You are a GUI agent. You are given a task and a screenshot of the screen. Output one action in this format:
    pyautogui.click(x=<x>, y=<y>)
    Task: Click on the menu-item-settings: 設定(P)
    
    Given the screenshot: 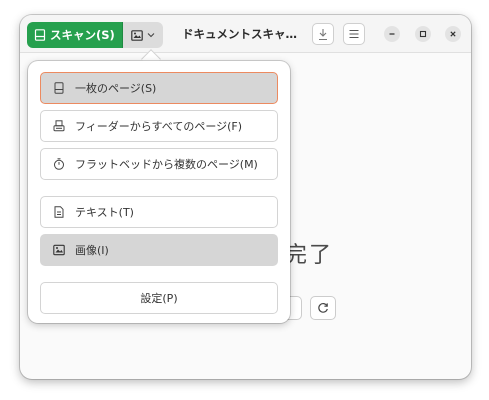 What is the action you would take?
    pyautogui.click(x=159, y=298)
    